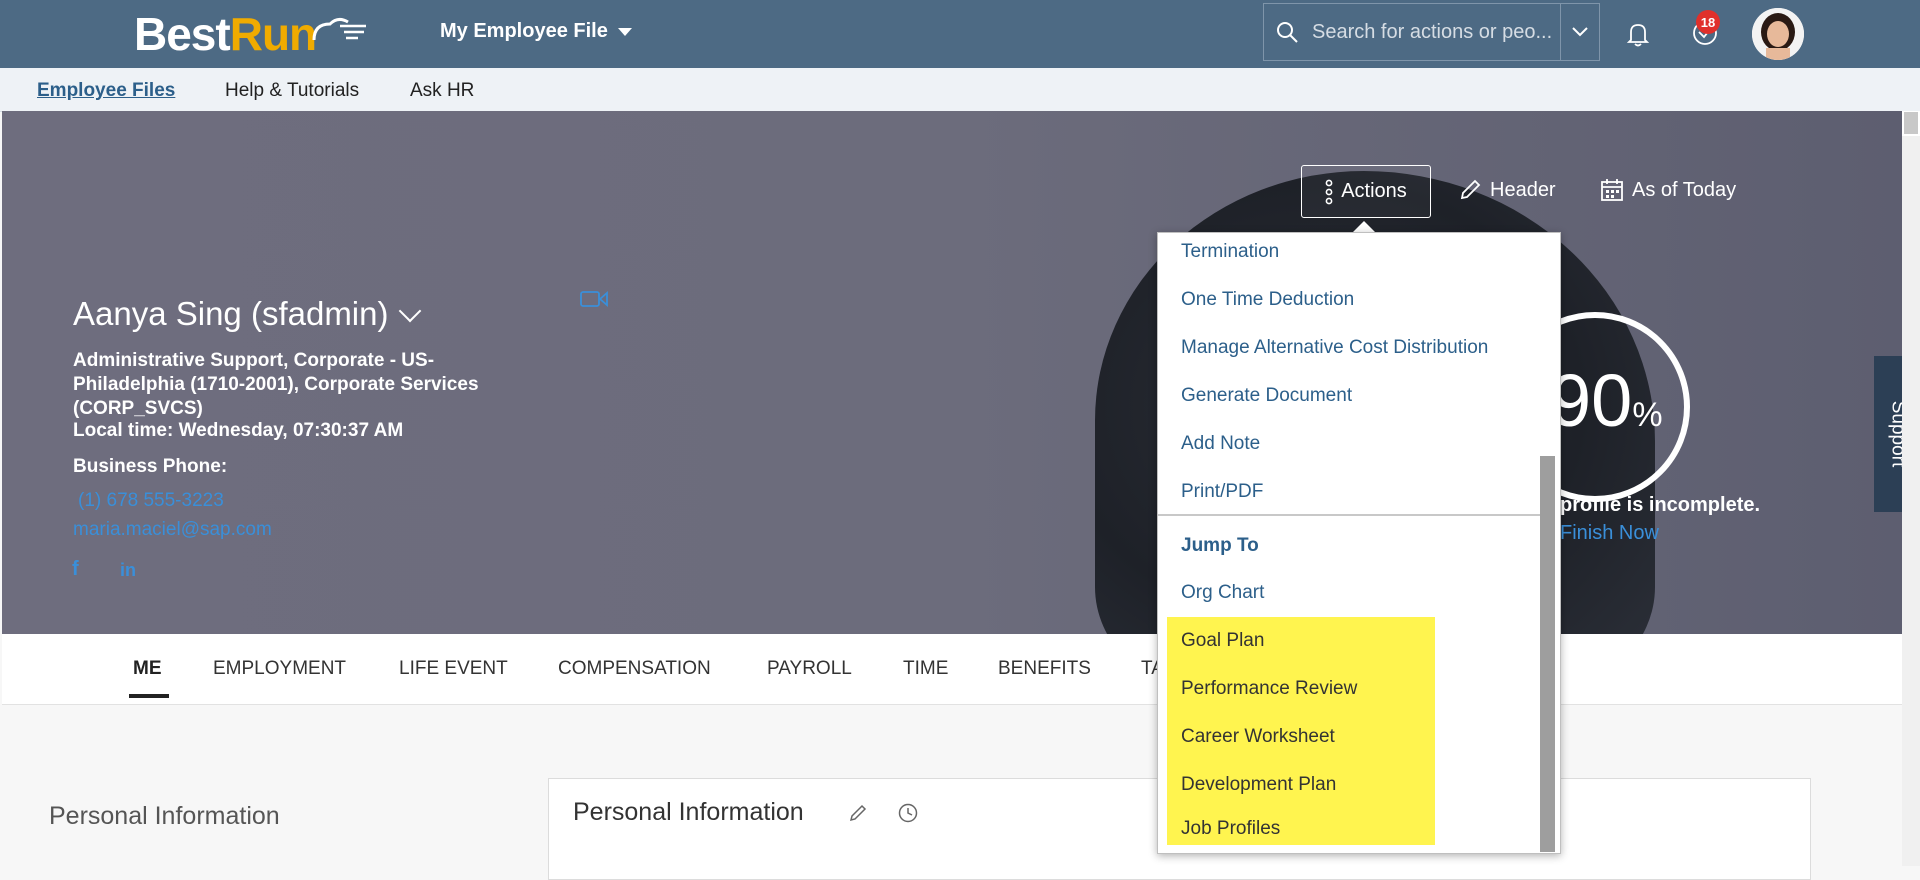  Describe the element at coordinates (247, 314) in the screenshot. I see `employee-name: Aanya Sing (sfadmin)` at that location.